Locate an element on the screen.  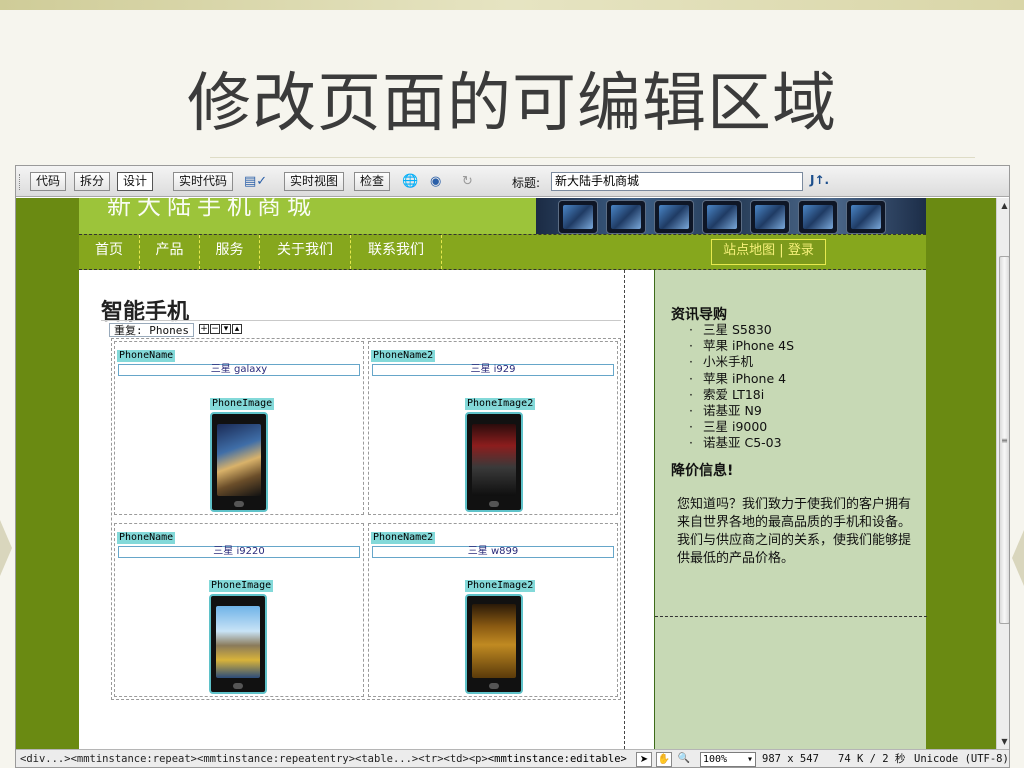
pointer-tool-icon: ➤ is located at coordinates (644, 759).